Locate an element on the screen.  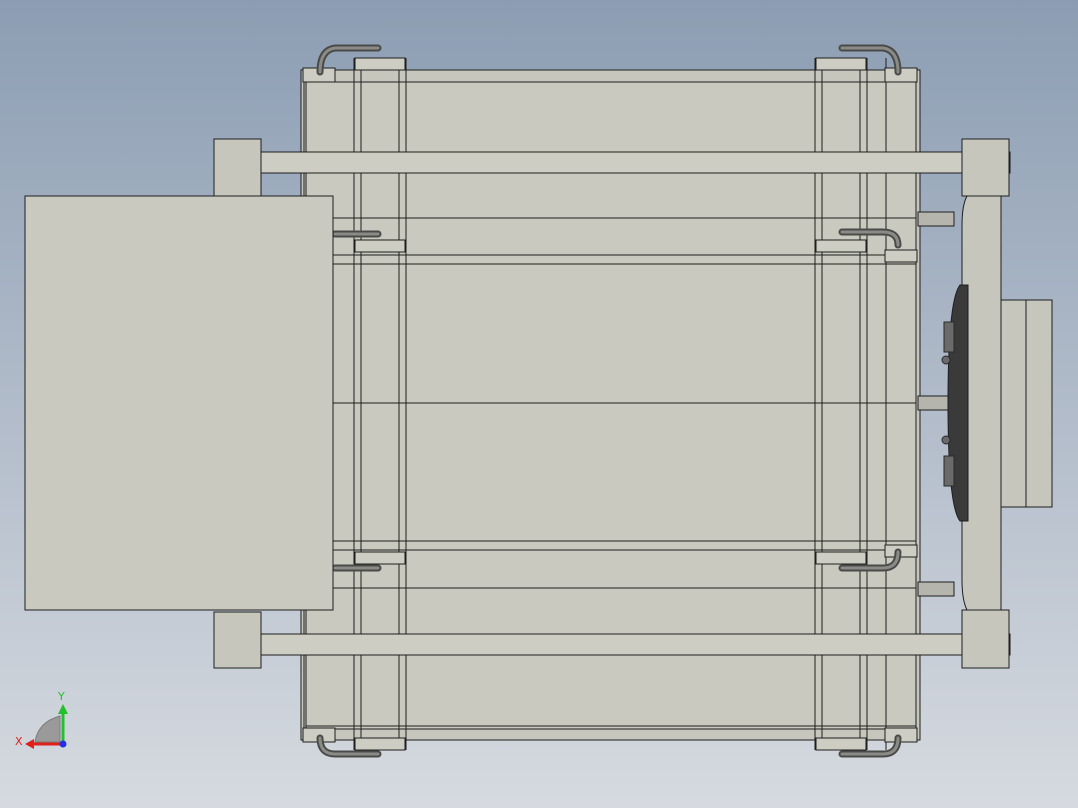
top-tie-rail is located at coordinates (612, 162).